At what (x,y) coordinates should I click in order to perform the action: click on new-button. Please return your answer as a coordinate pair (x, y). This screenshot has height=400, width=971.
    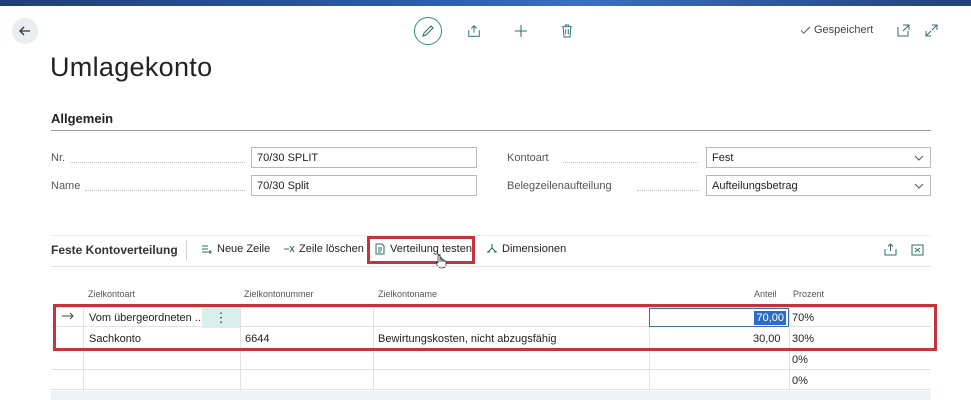
    Looking at the image, I should click on (521, 31).